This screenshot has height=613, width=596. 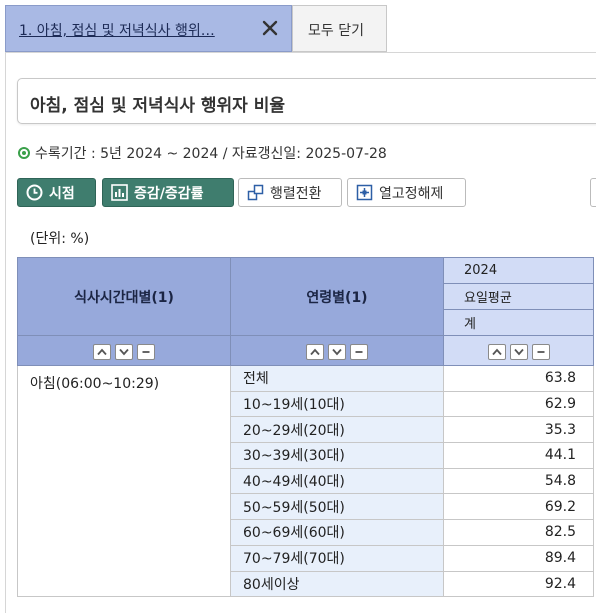 I want to click on unfreeze-icon, so click(x=363, y=192).